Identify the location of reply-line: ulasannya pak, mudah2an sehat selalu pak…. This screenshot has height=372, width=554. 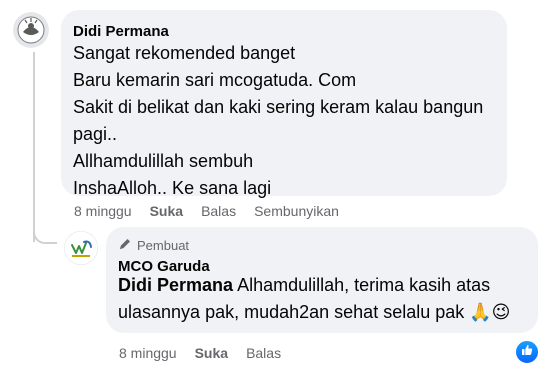
(314, 312).